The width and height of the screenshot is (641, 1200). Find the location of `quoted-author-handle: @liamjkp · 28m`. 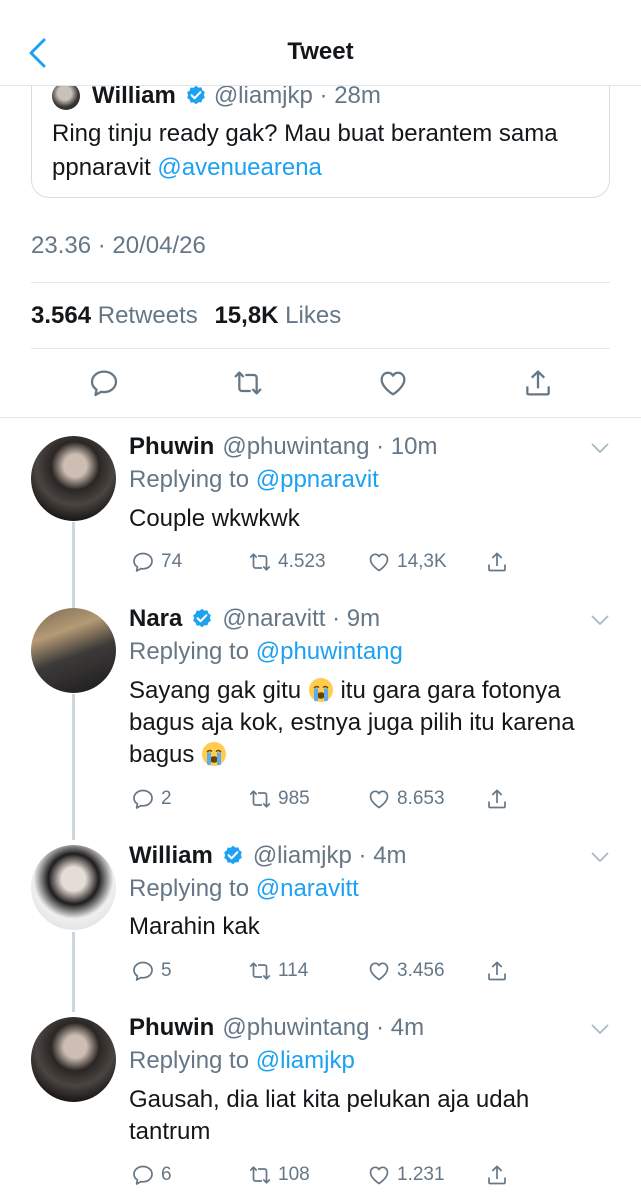

quoted-author-handle: @liamjkp · 28m is located at coordinates (297, 95).